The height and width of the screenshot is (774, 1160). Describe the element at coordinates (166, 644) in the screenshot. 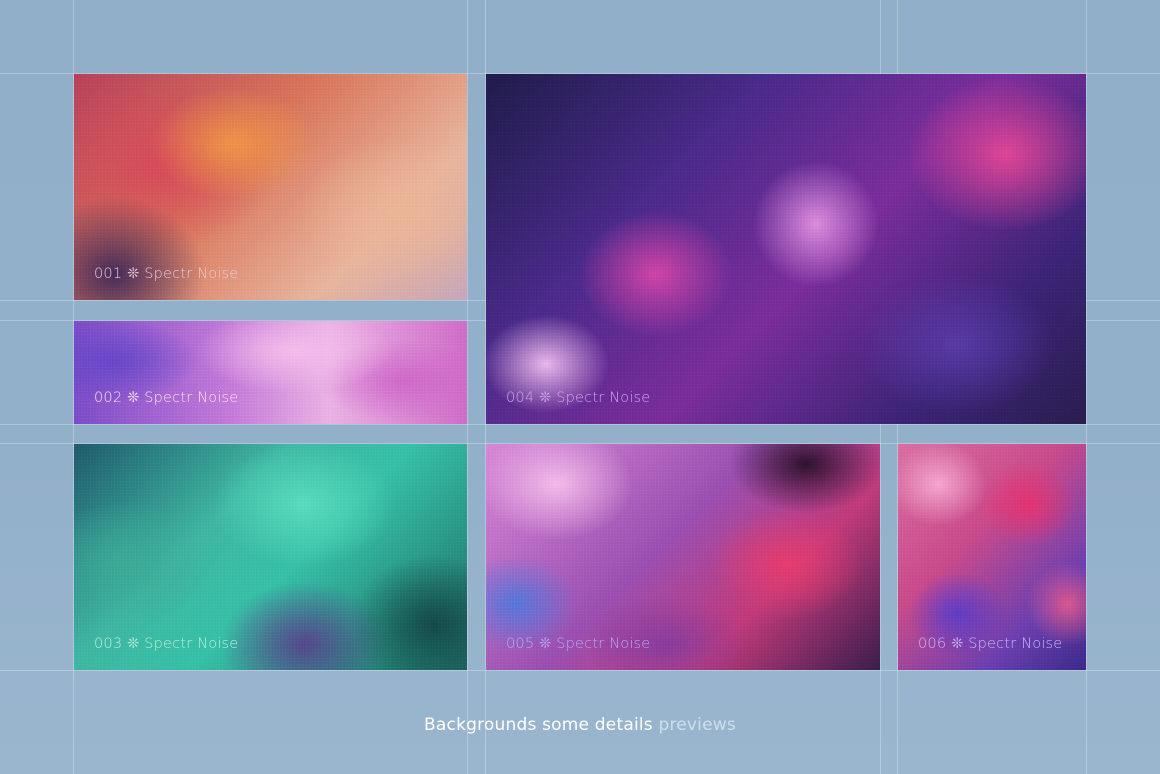

I see `preview-label: 003 ❊ Spectr Noise` at that location.